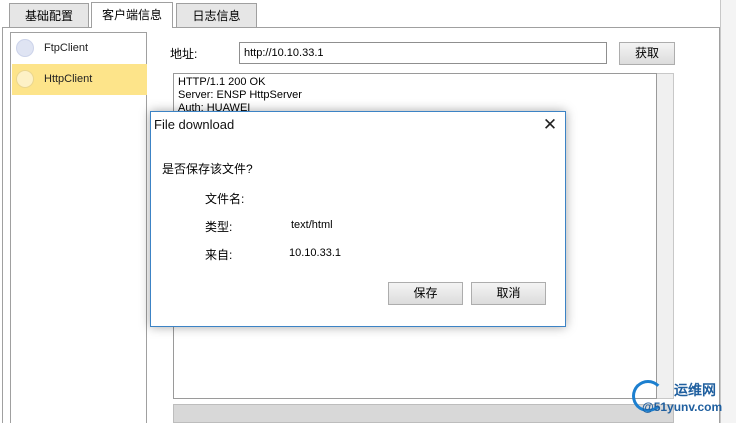 This screenshot has height=423, width=736. What do you see at coordinates (728, 211) in the screenshot?
I see `window-scrollbar` at bounding box center [728, 211].